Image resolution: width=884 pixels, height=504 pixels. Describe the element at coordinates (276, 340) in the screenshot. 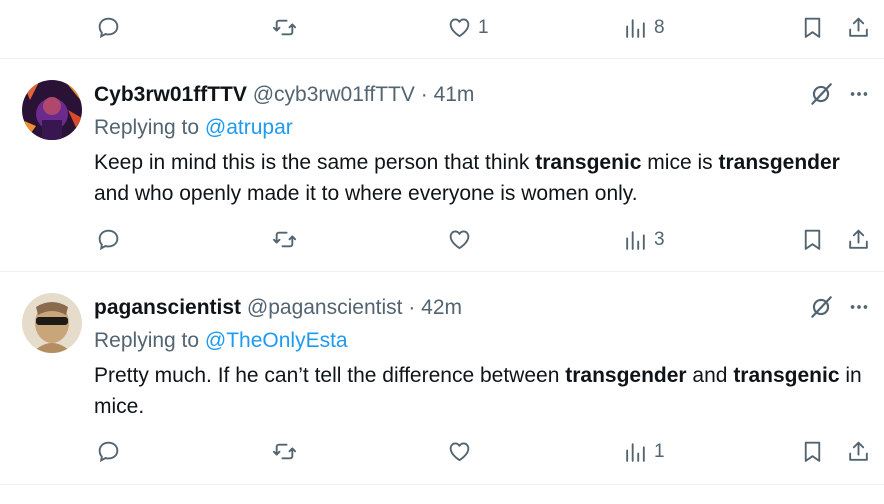

I see `replying-mention-link: @TheOnlyEsta` at that location.